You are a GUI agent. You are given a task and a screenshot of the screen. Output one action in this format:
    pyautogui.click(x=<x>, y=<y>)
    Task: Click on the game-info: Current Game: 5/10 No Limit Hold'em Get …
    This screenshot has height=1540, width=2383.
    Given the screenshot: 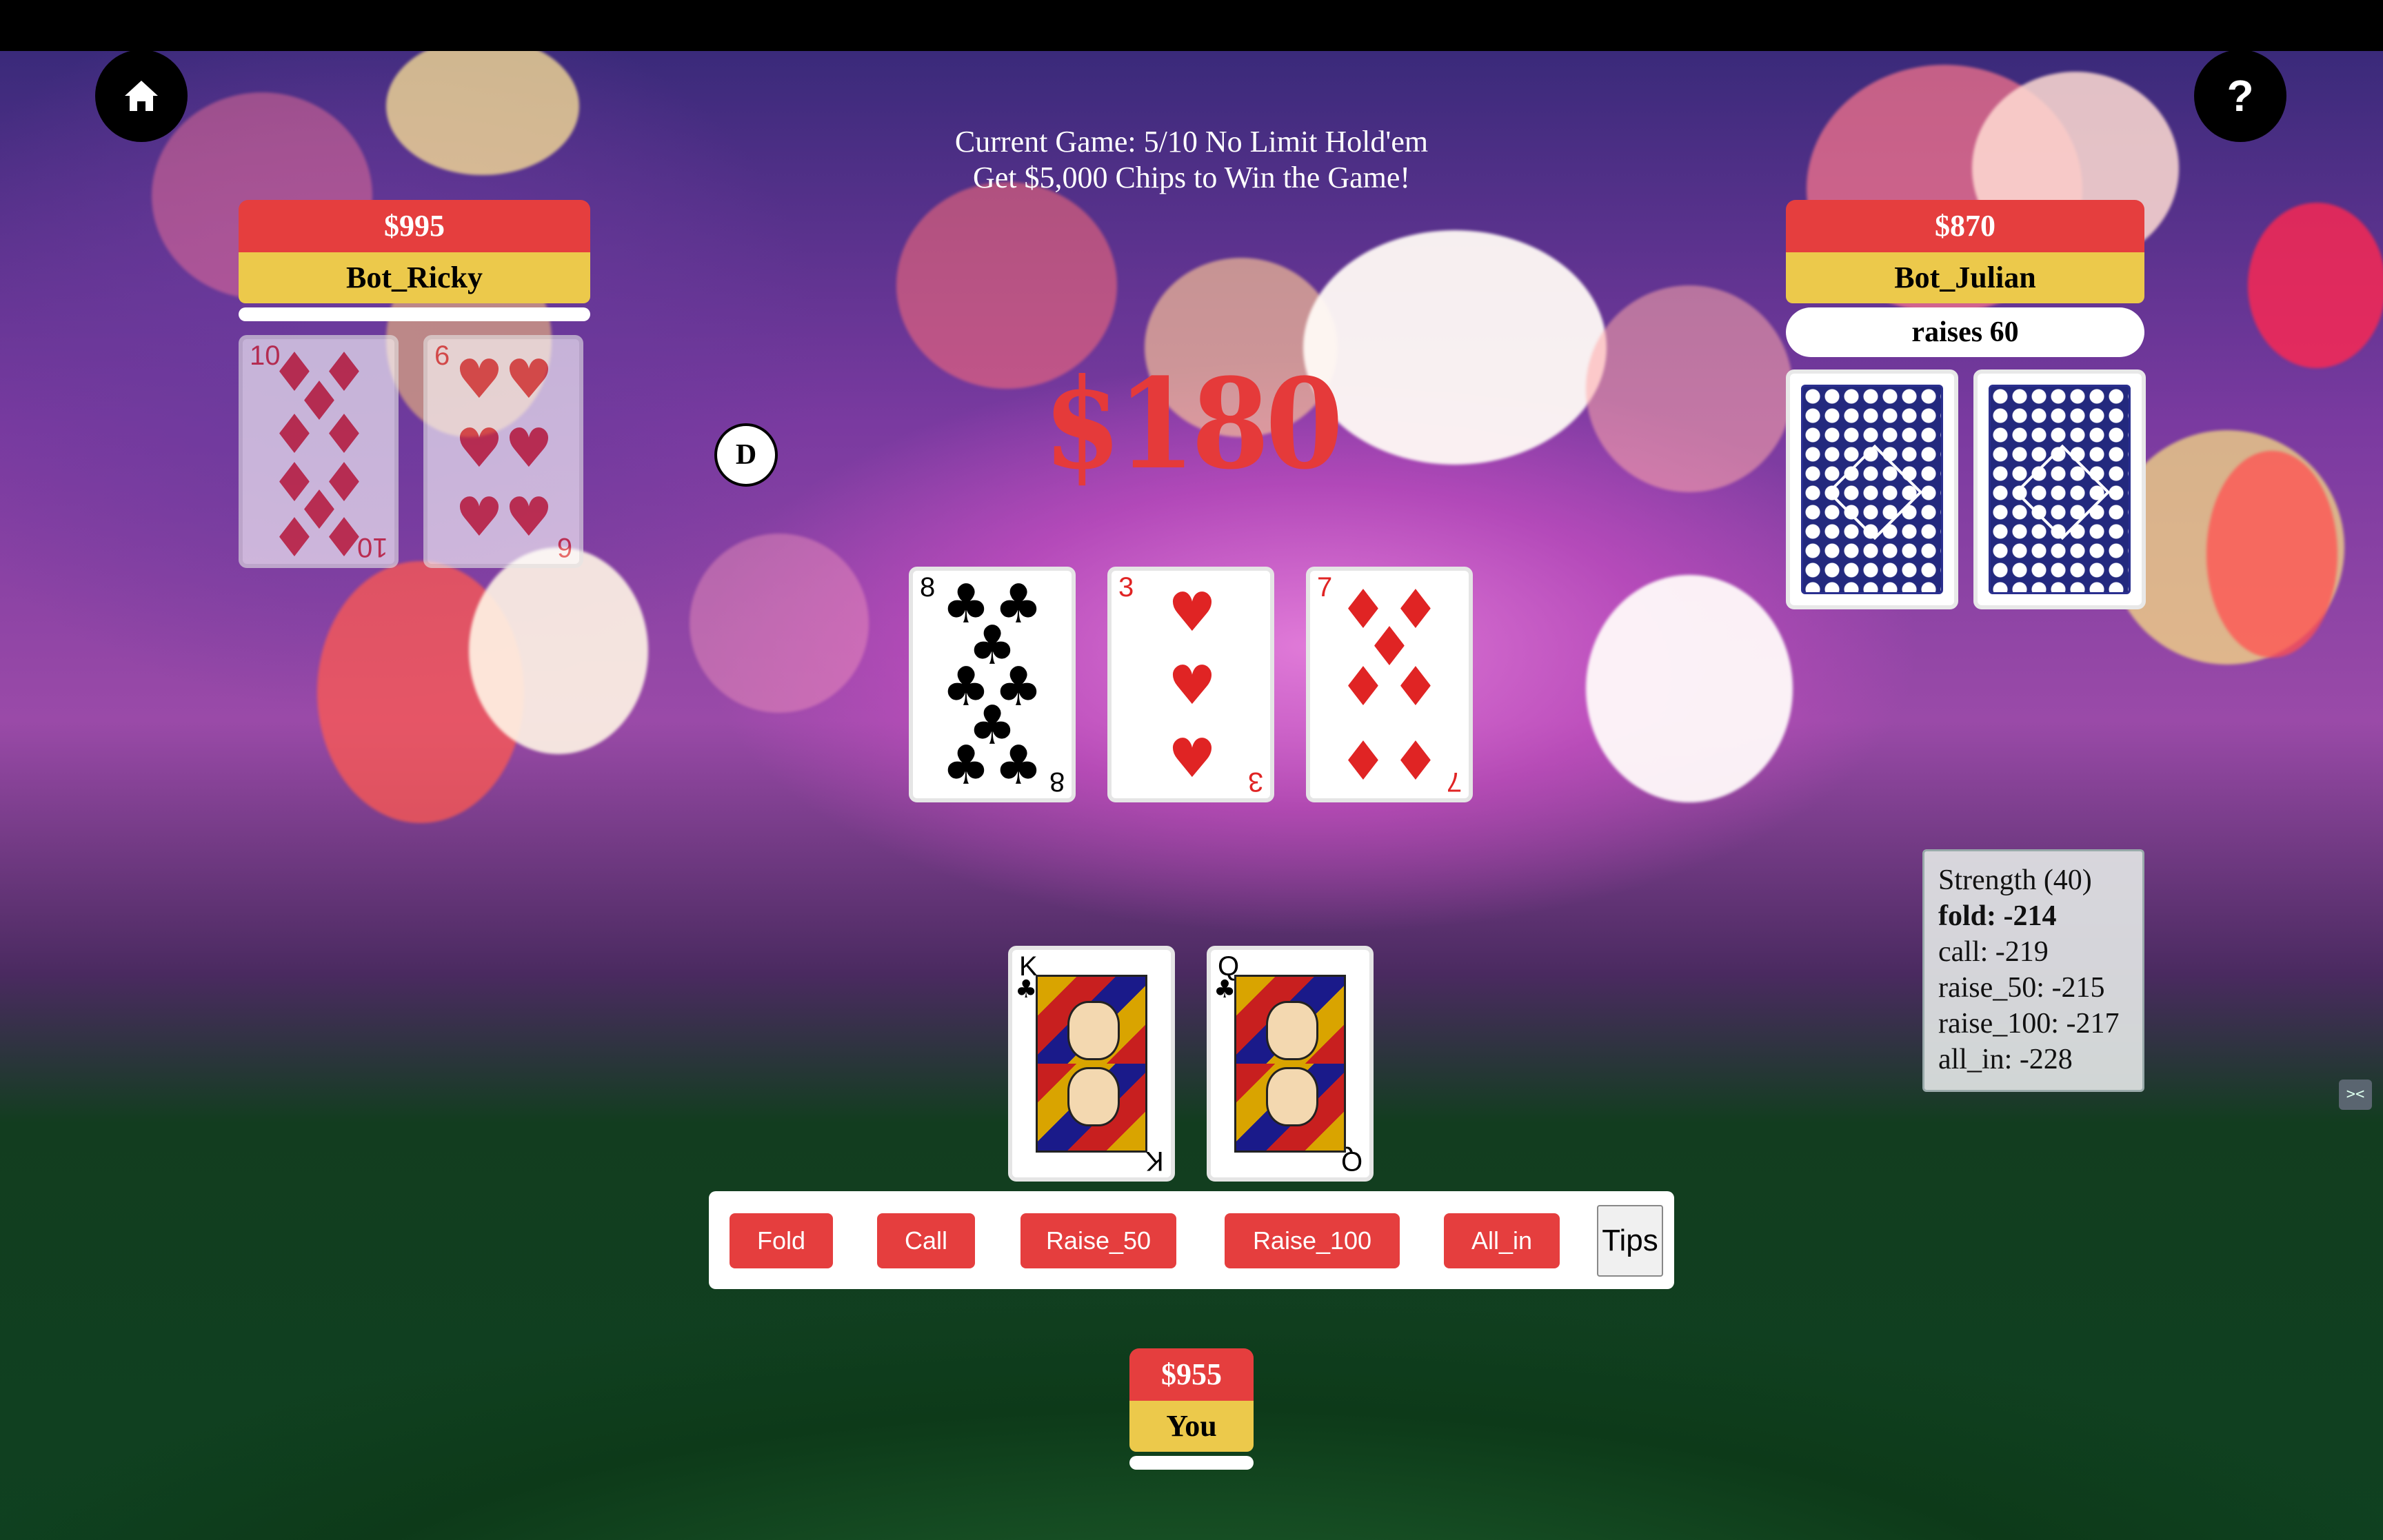 What is the action you would take?
    pyautogui.click(x=1191, y=160)
    